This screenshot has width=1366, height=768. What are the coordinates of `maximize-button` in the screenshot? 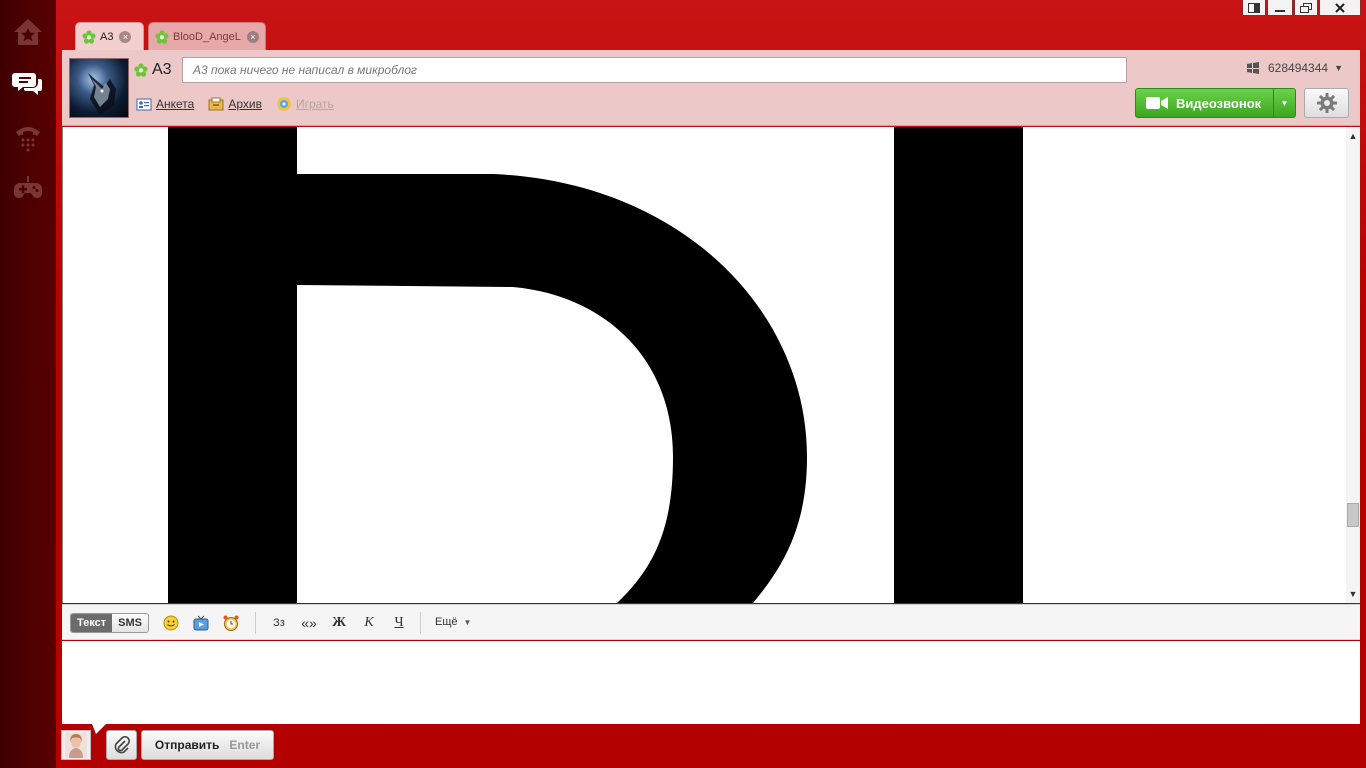 It's located at (1306, 8).